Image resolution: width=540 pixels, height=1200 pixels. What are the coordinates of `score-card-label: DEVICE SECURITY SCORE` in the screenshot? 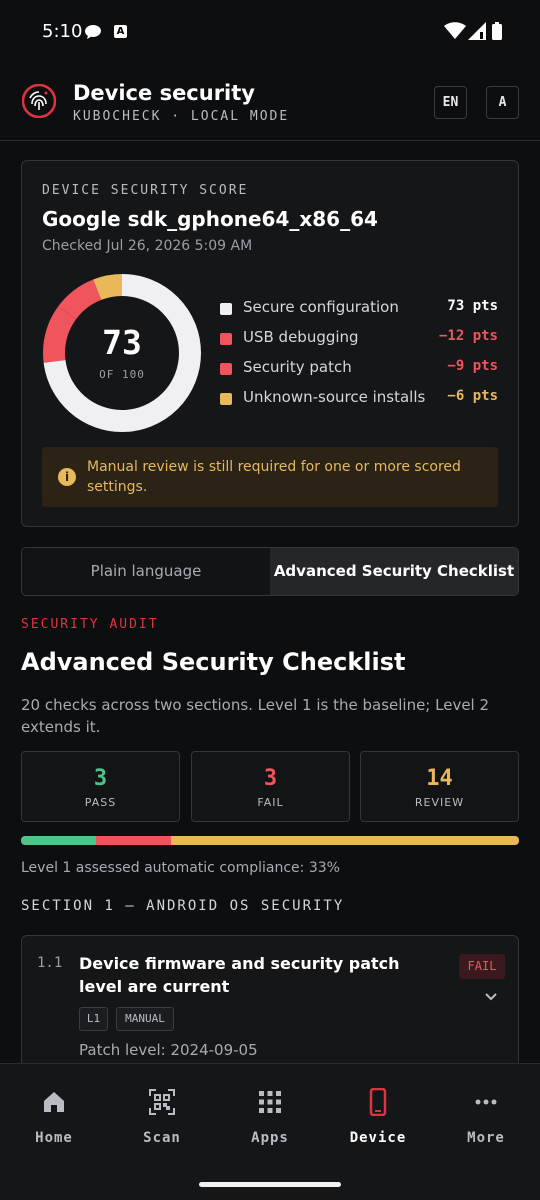 It's located at (145, 190).